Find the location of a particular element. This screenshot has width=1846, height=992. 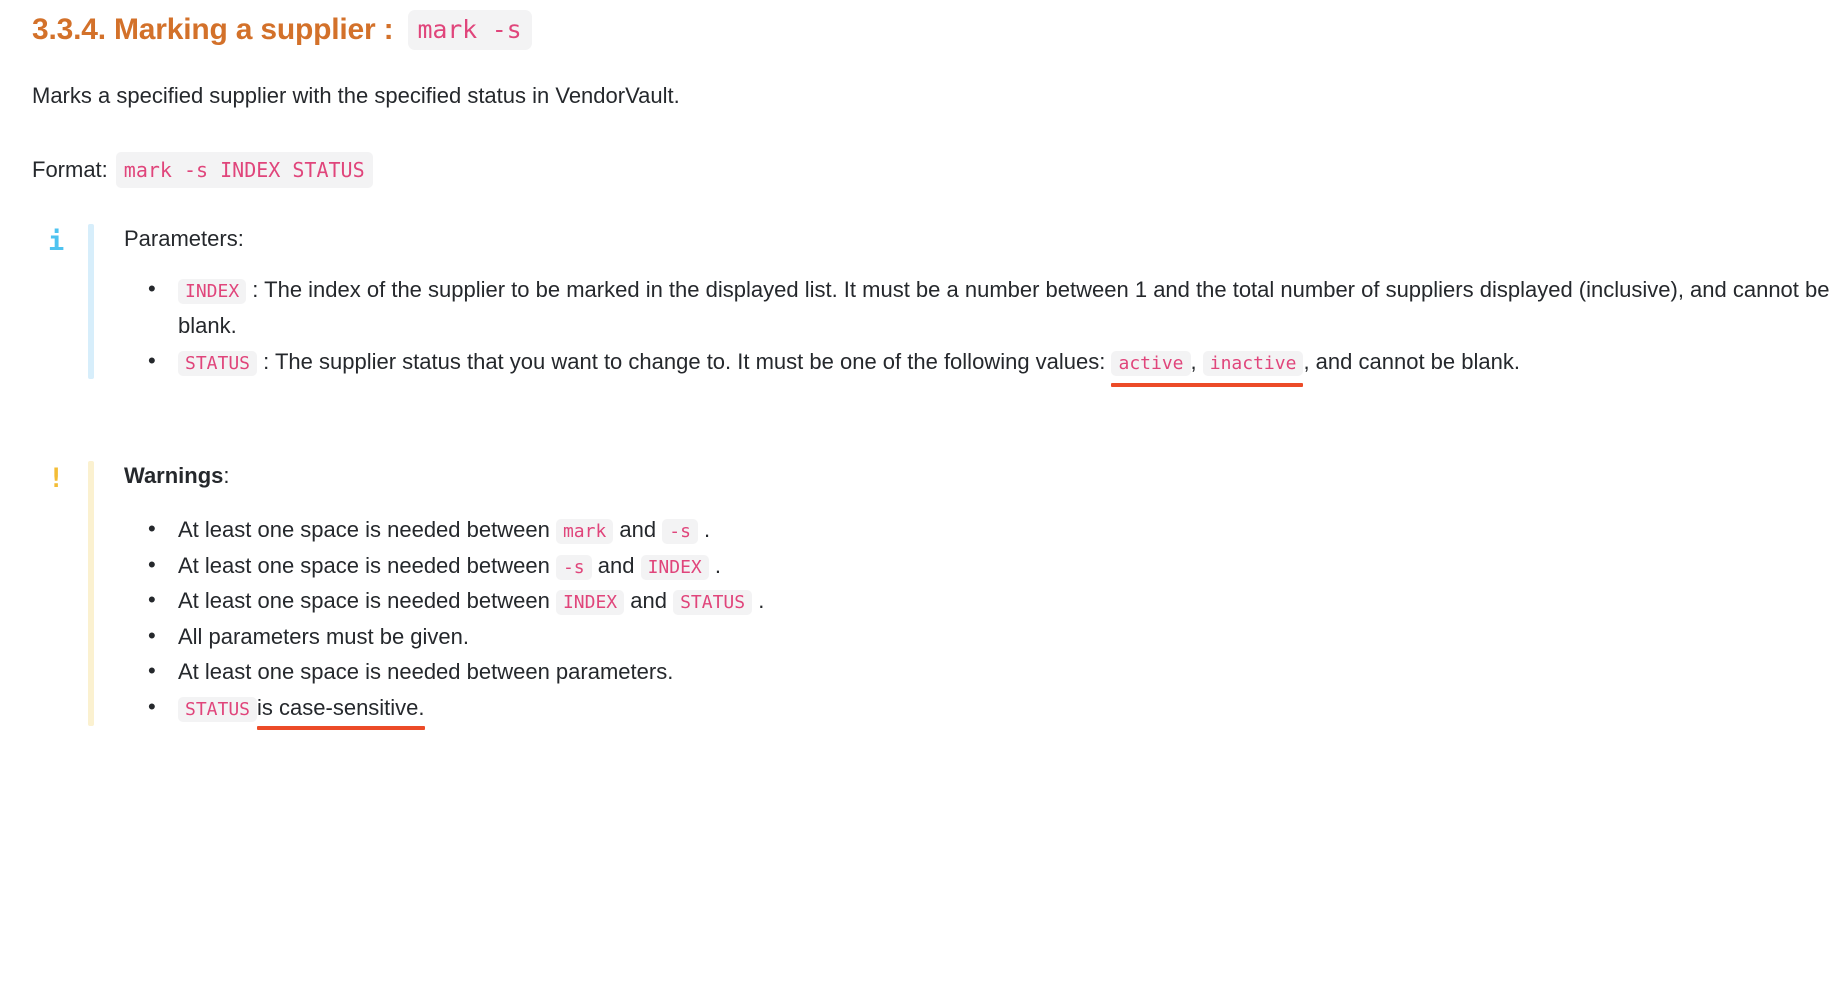

list-item: STATUS is case-sensitive. is located at coordinates (997, 709).